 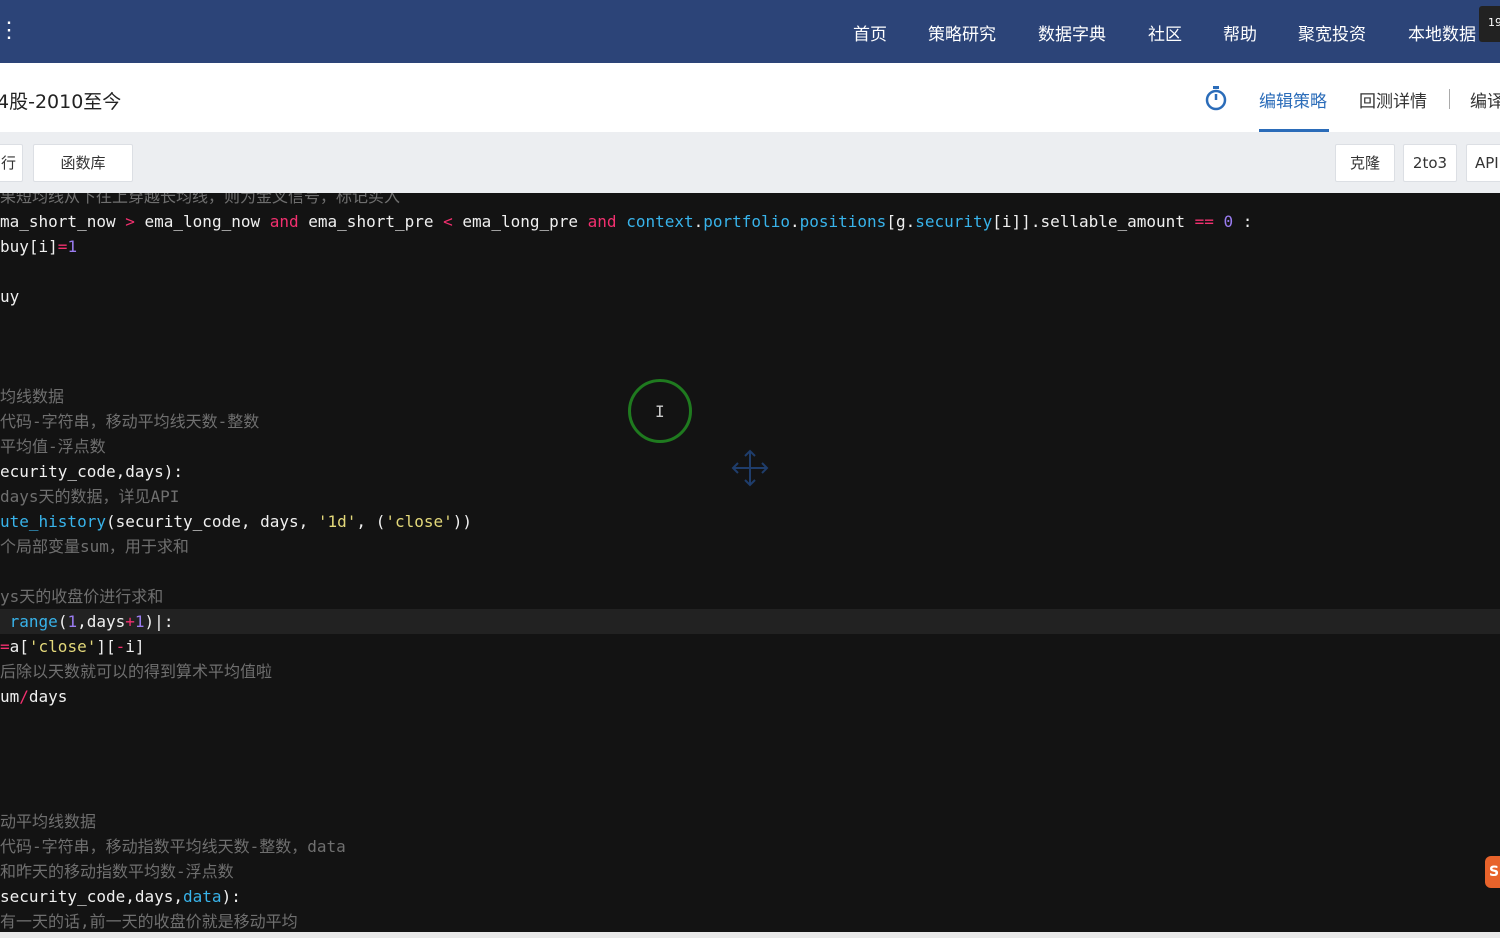 What do you see at coordinates (520, 221) in the screenshot?
I see `code-token: ema_long_pre` at bounding box center [520, 221].